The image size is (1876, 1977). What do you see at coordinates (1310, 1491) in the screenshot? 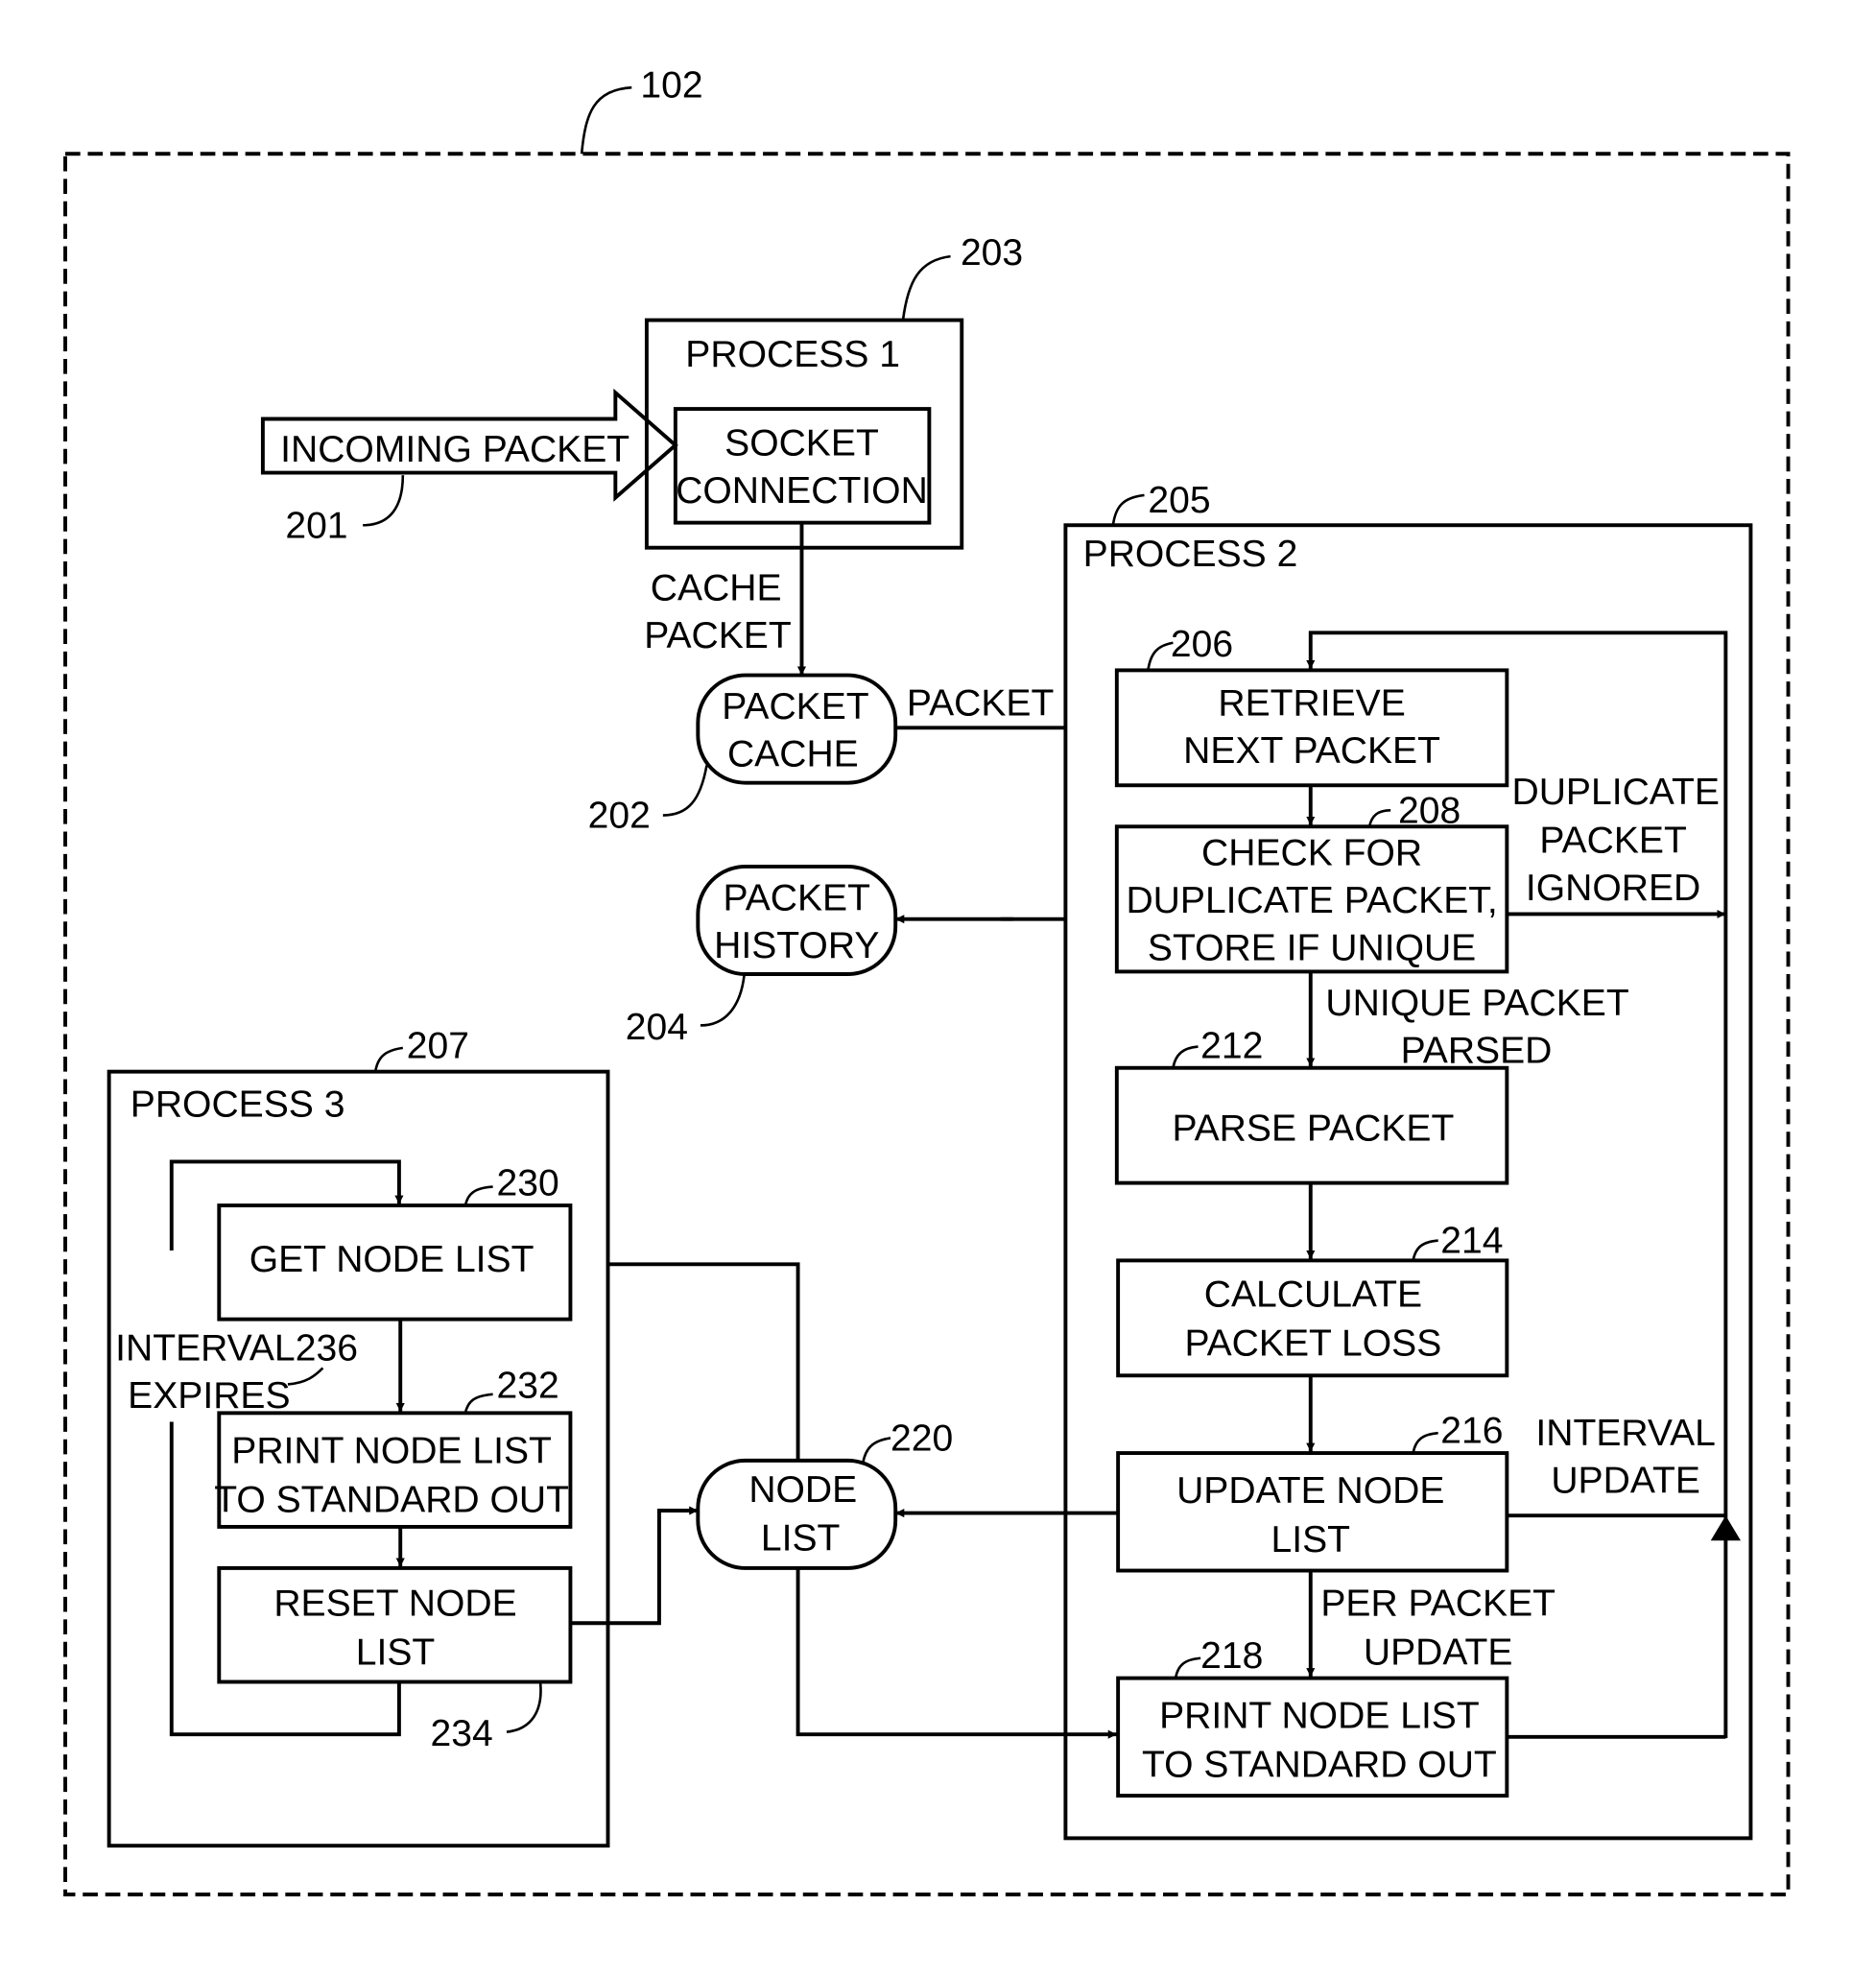
I see `update-line-1: UPDATE NODE` at bounding box center [1310, 1491].